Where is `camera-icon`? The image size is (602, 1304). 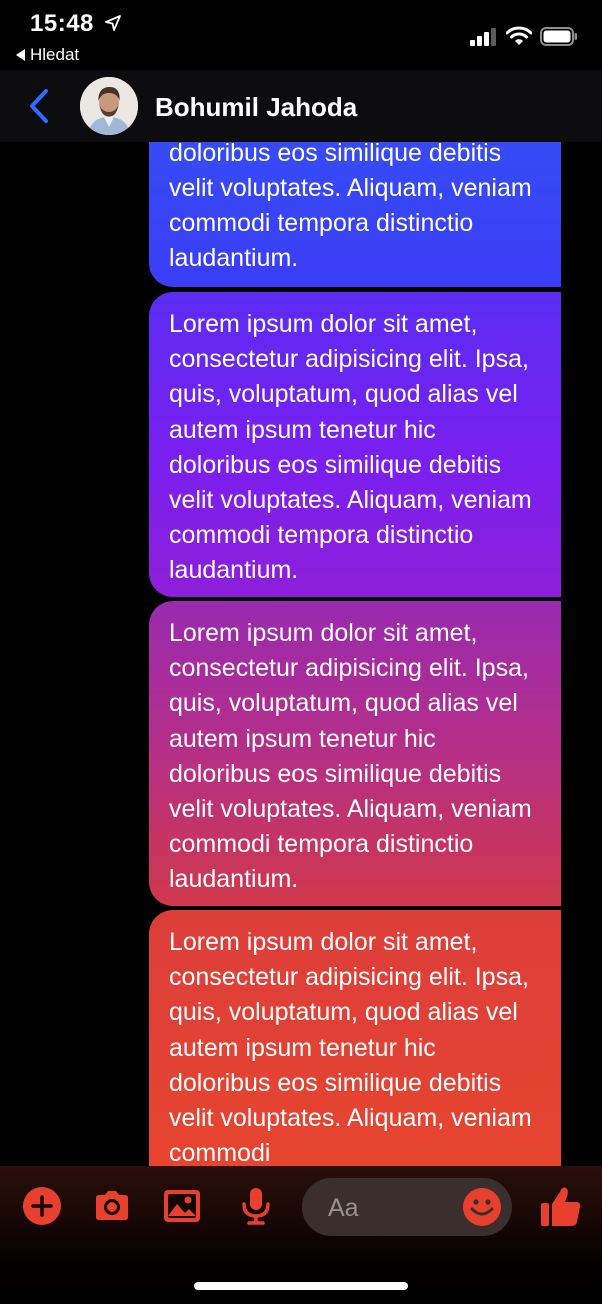
camera-icon is located at coordinates (112, 1206).